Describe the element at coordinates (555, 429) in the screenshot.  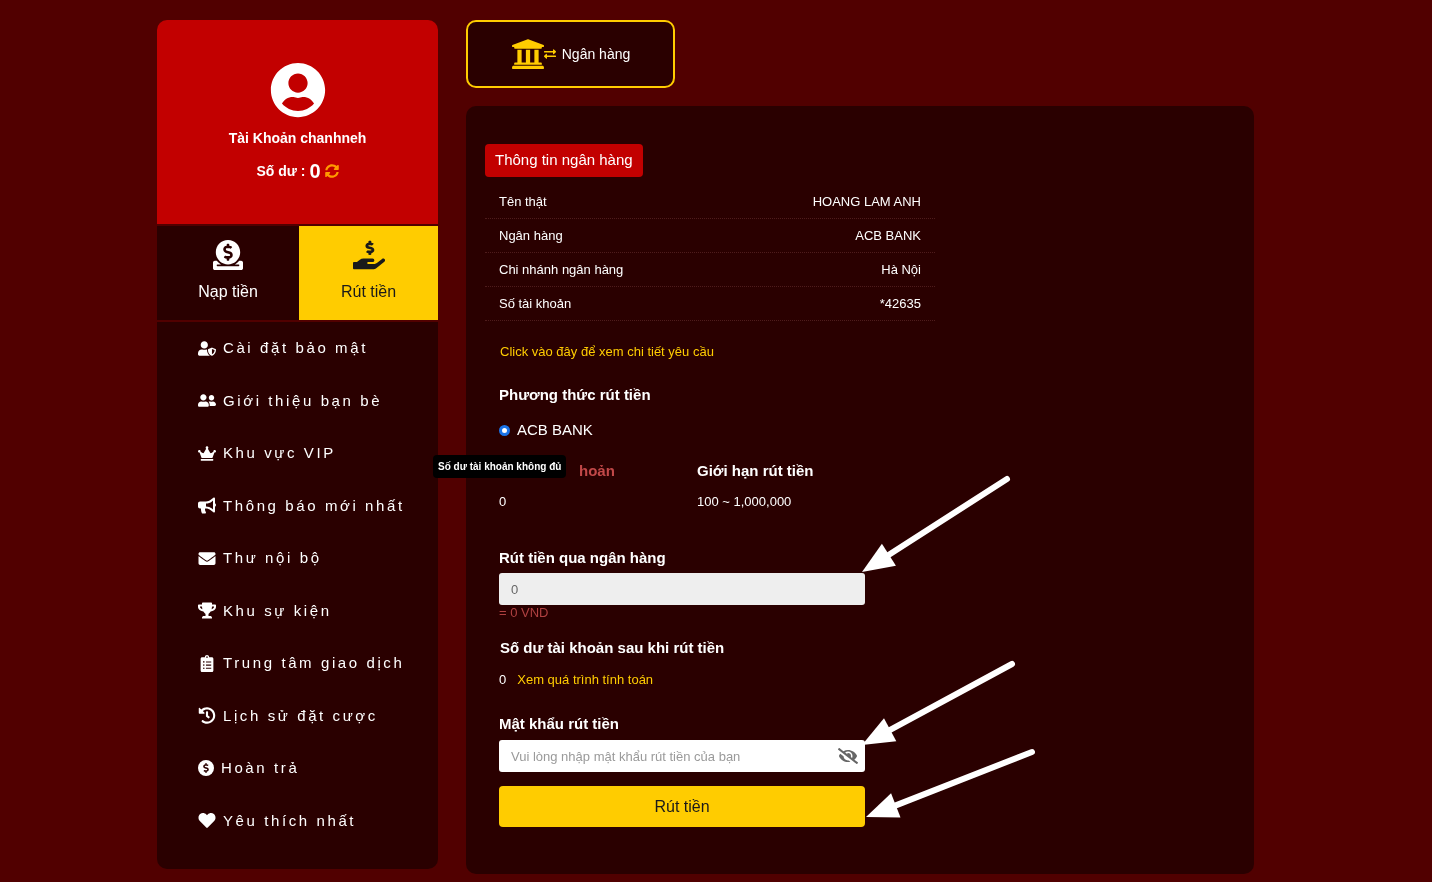
I see `radio-label: ACB BANK` at that location.